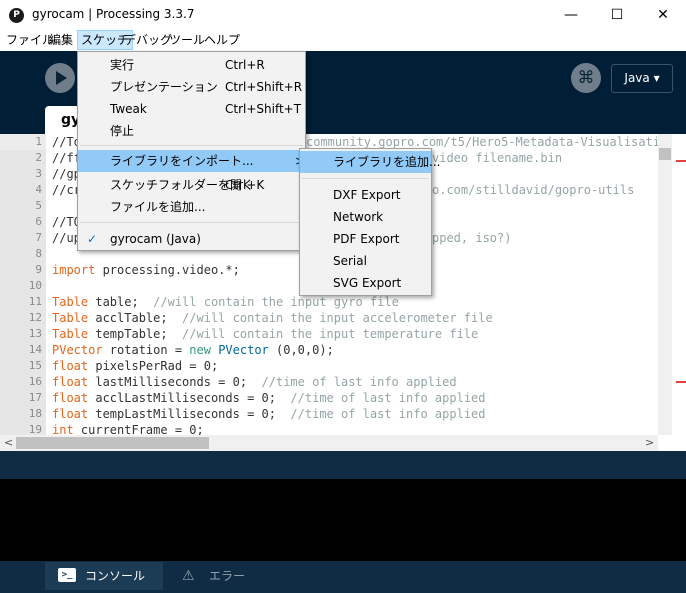 The height and width of the screenshot is (593, 686). What do you see at coordinates (38, 253) in the screenshot?
I see `line-number: 8` at bounding box center [38, 253].